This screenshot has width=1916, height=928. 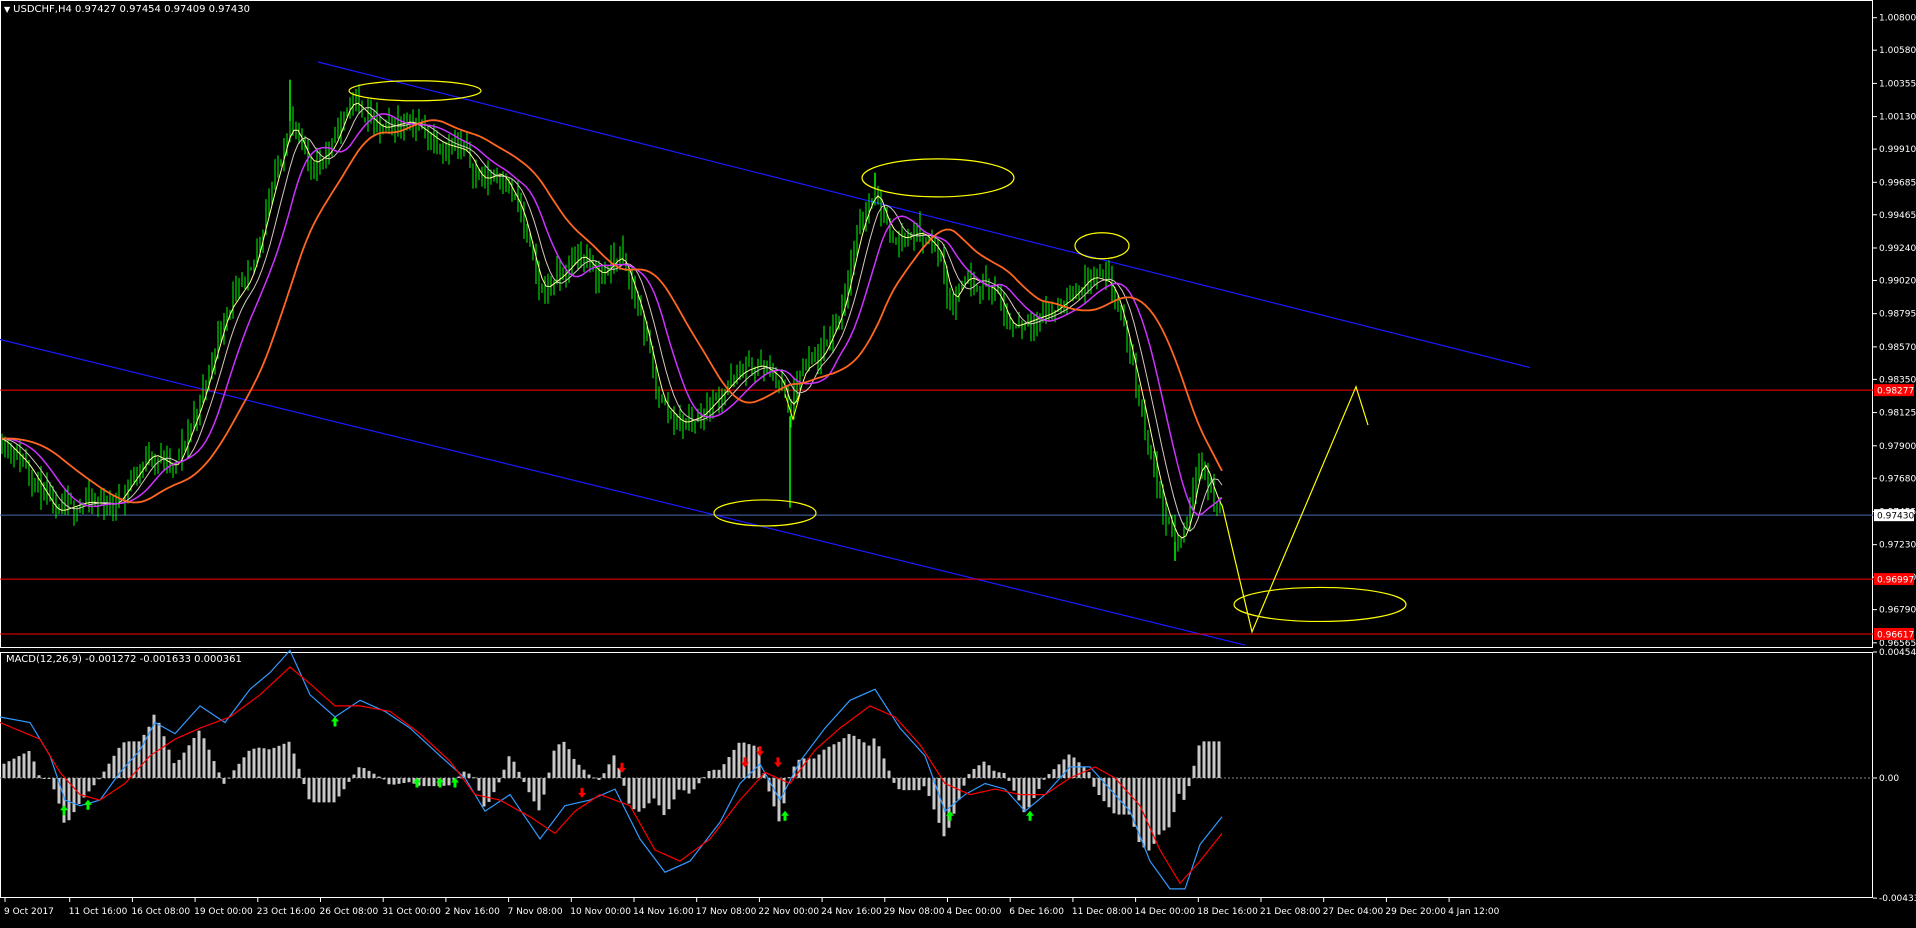 What do you see at coordinates (1897, 653) in the screenshot?
I see `macd-y-tick-label: 0.004544` at bounding box center [1897, 653].